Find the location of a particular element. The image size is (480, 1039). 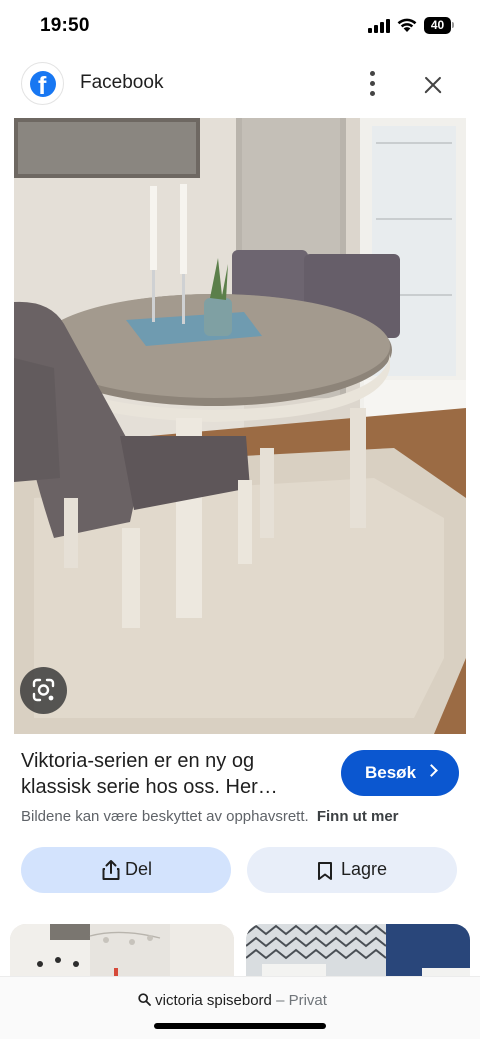

visit-button: Besøk is located at coordinates (400, 773).